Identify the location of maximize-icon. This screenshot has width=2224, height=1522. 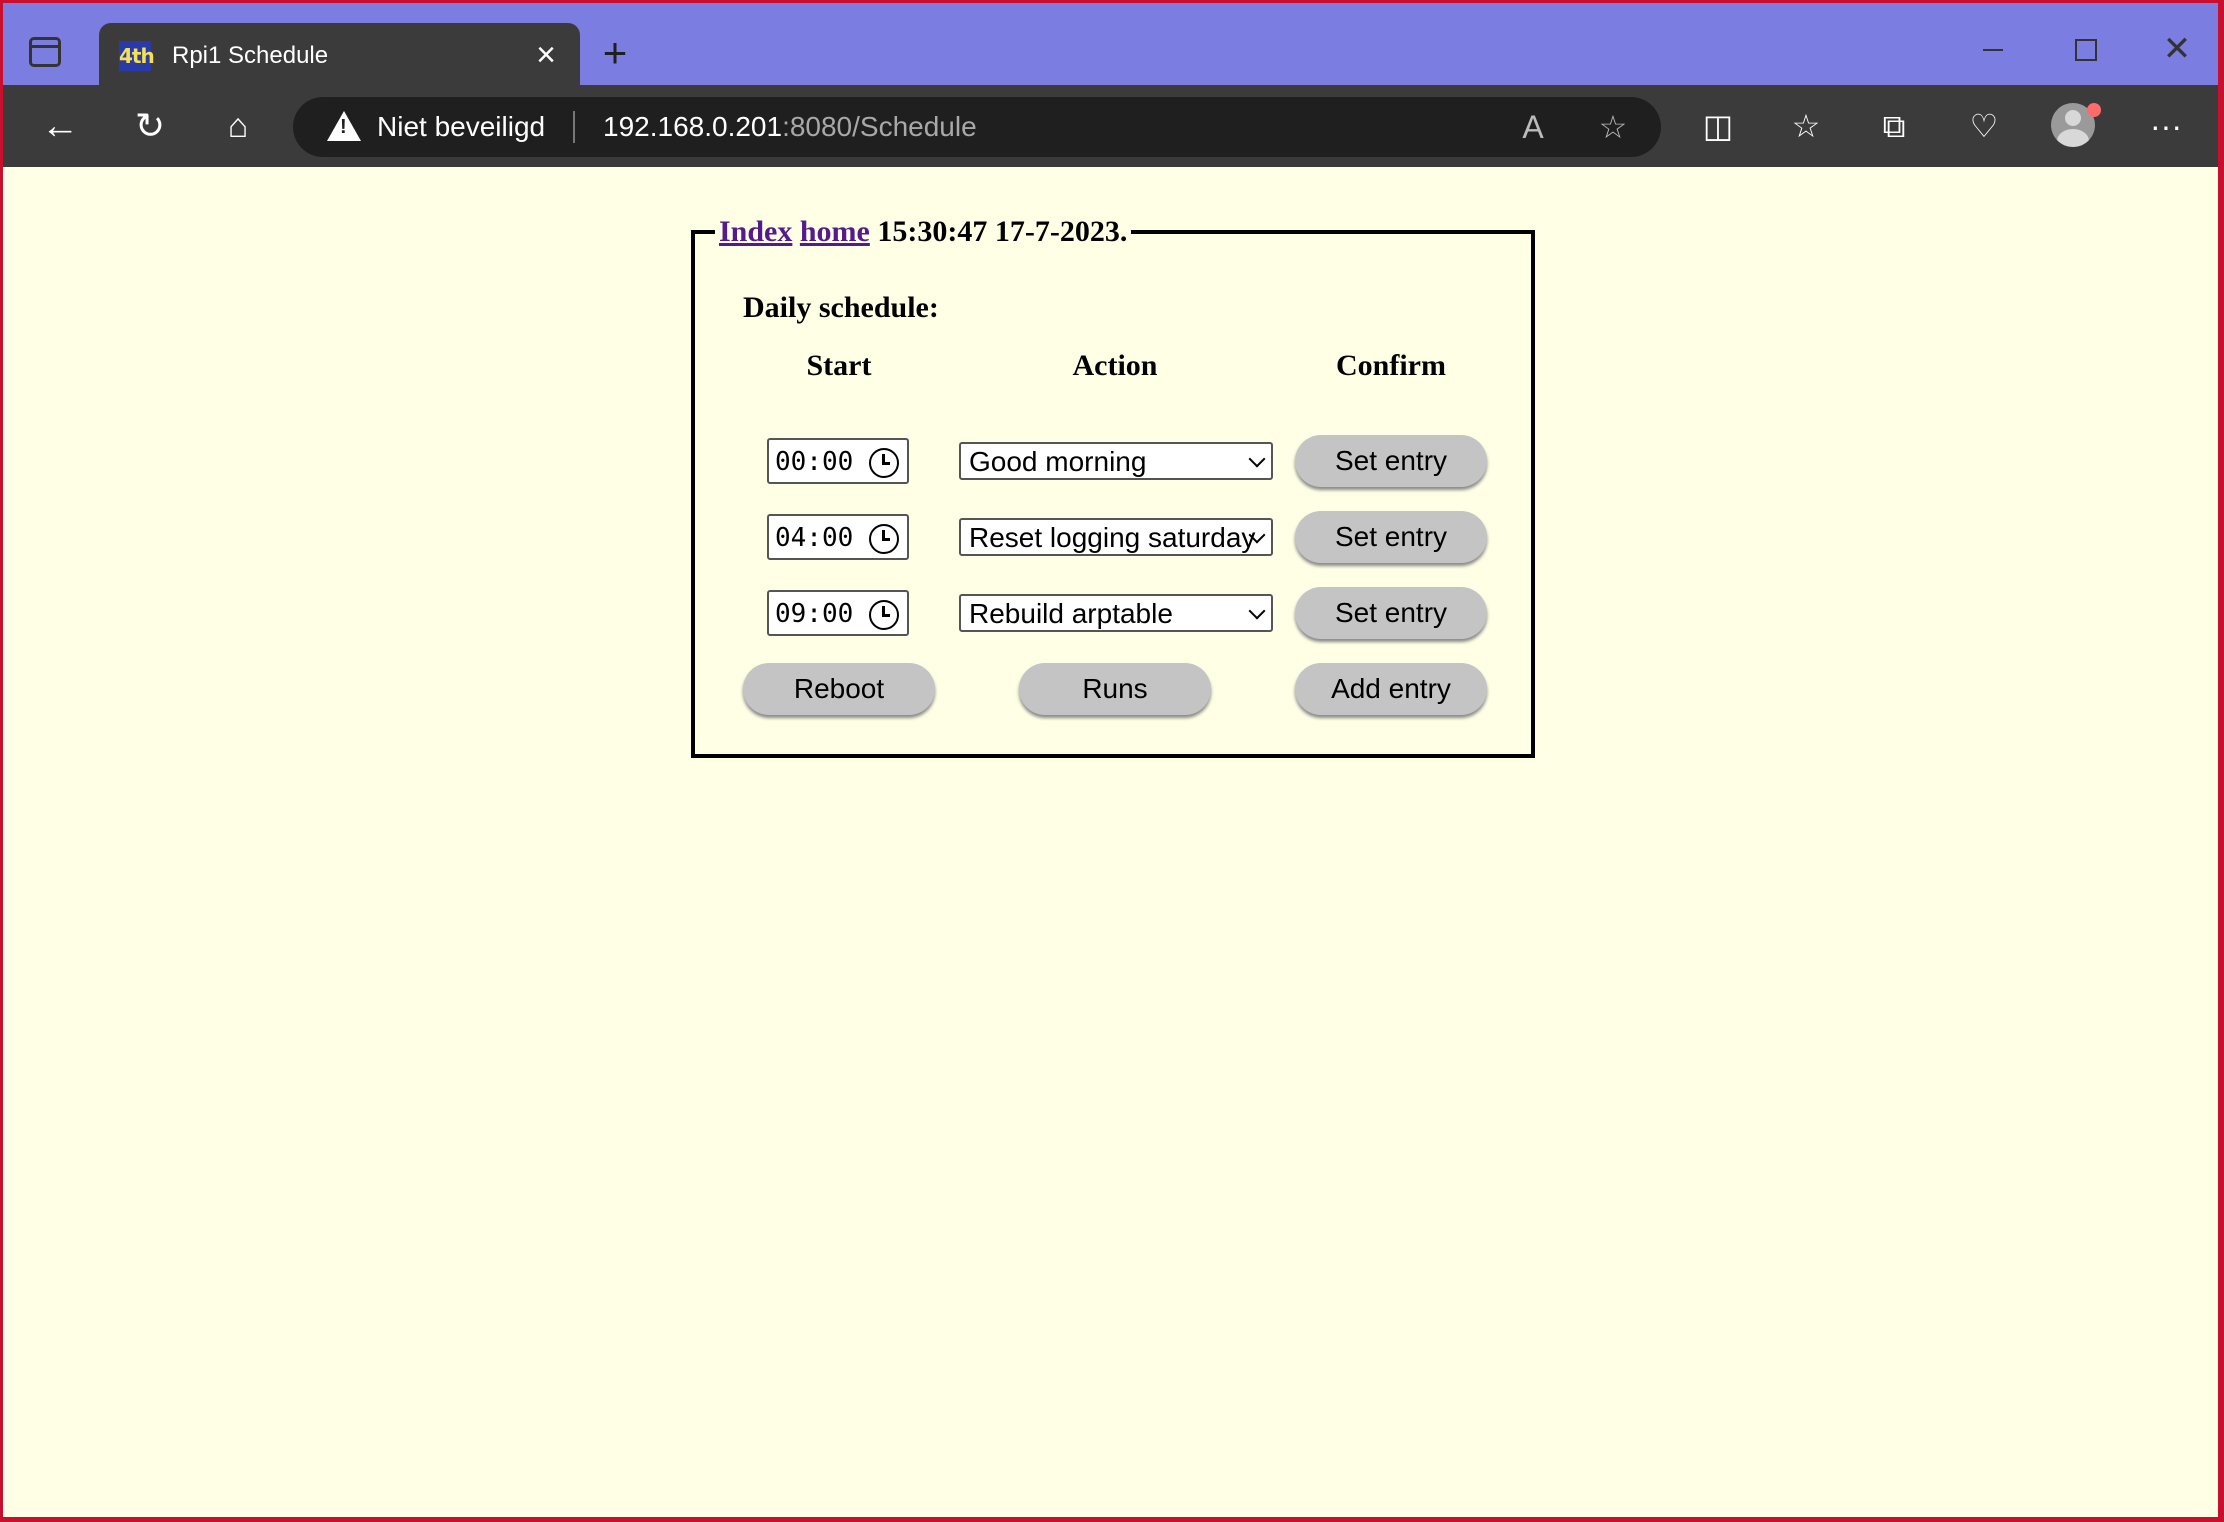
(2085, 49).